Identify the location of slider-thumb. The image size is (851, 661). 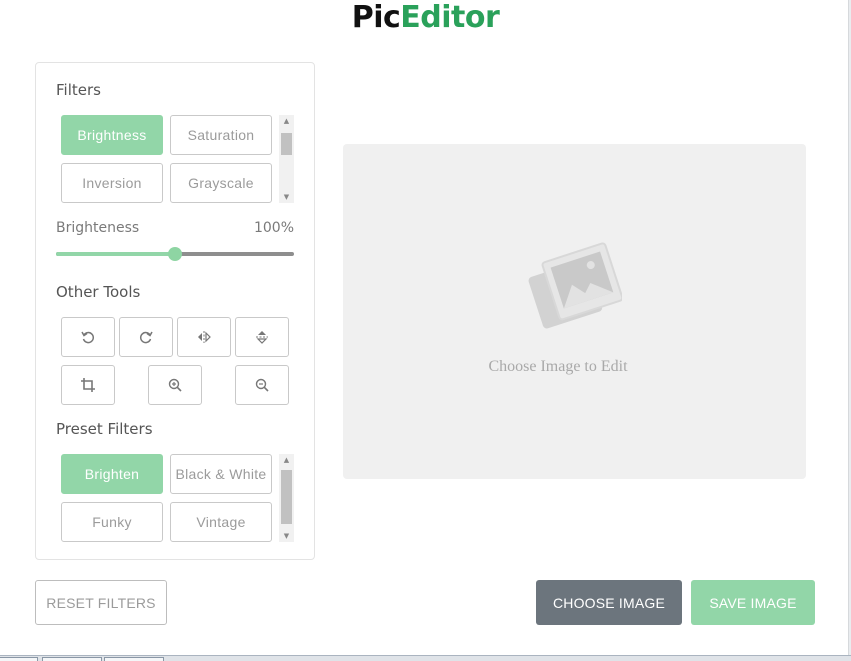
(175, 254).